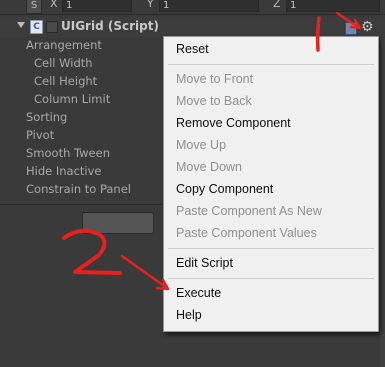 This screenshot has width=385, height=367. Describe the element at coordinates (209, 6) in the screenshot. I see `scale-y-field: 1` at that location.